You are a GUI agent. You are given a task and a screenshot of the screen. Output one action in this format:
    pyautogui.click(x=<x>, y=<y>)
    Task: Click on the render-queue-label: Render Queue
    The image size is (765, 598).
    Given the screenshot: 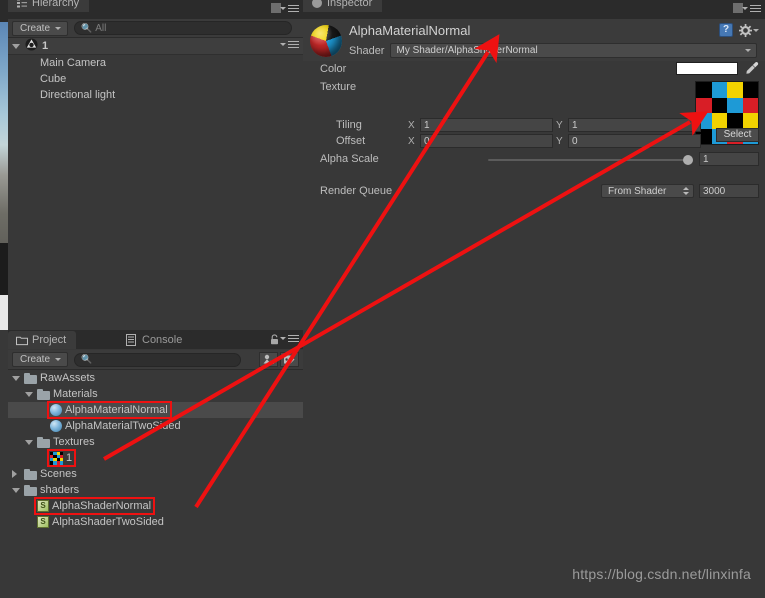 What is the action you would take?
    pyautogui.click(x=356, y=191)
    